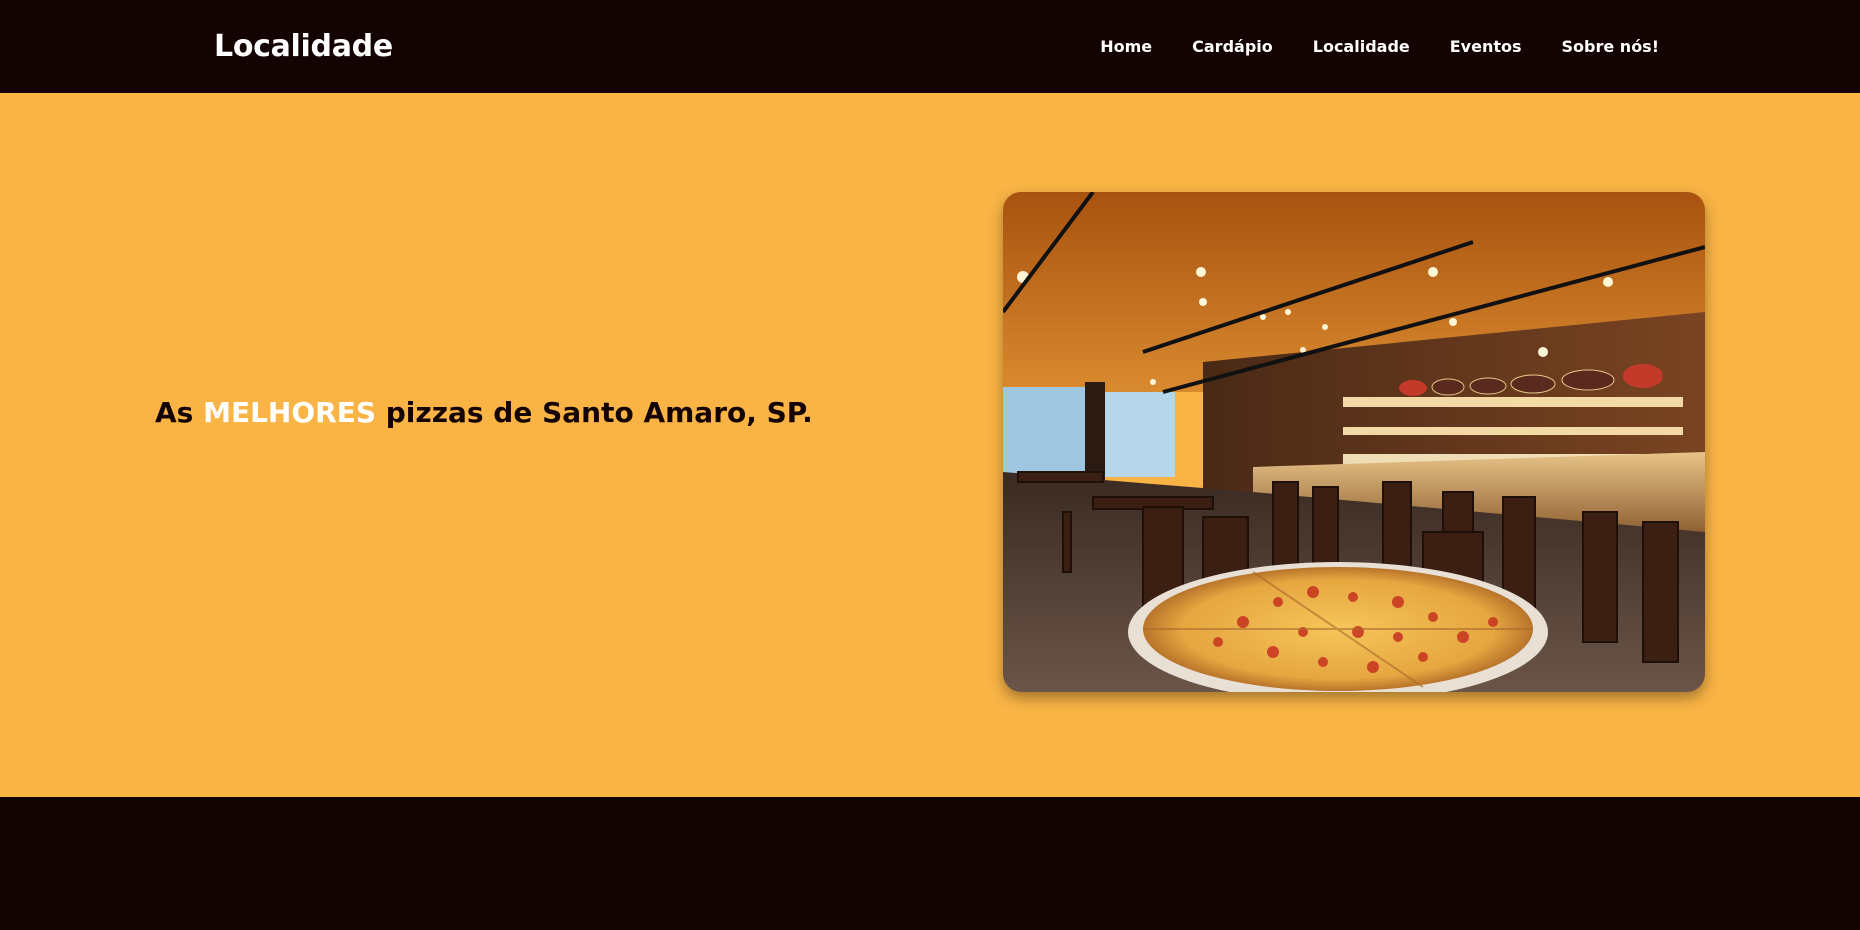 Image resolution: width=1860 pixels, height=930 pixels. Describe the element at coordinates (599, 412) in the screenshot. I see `headline-suffix: pizzas de Santo Amaro, SP.` at that location.